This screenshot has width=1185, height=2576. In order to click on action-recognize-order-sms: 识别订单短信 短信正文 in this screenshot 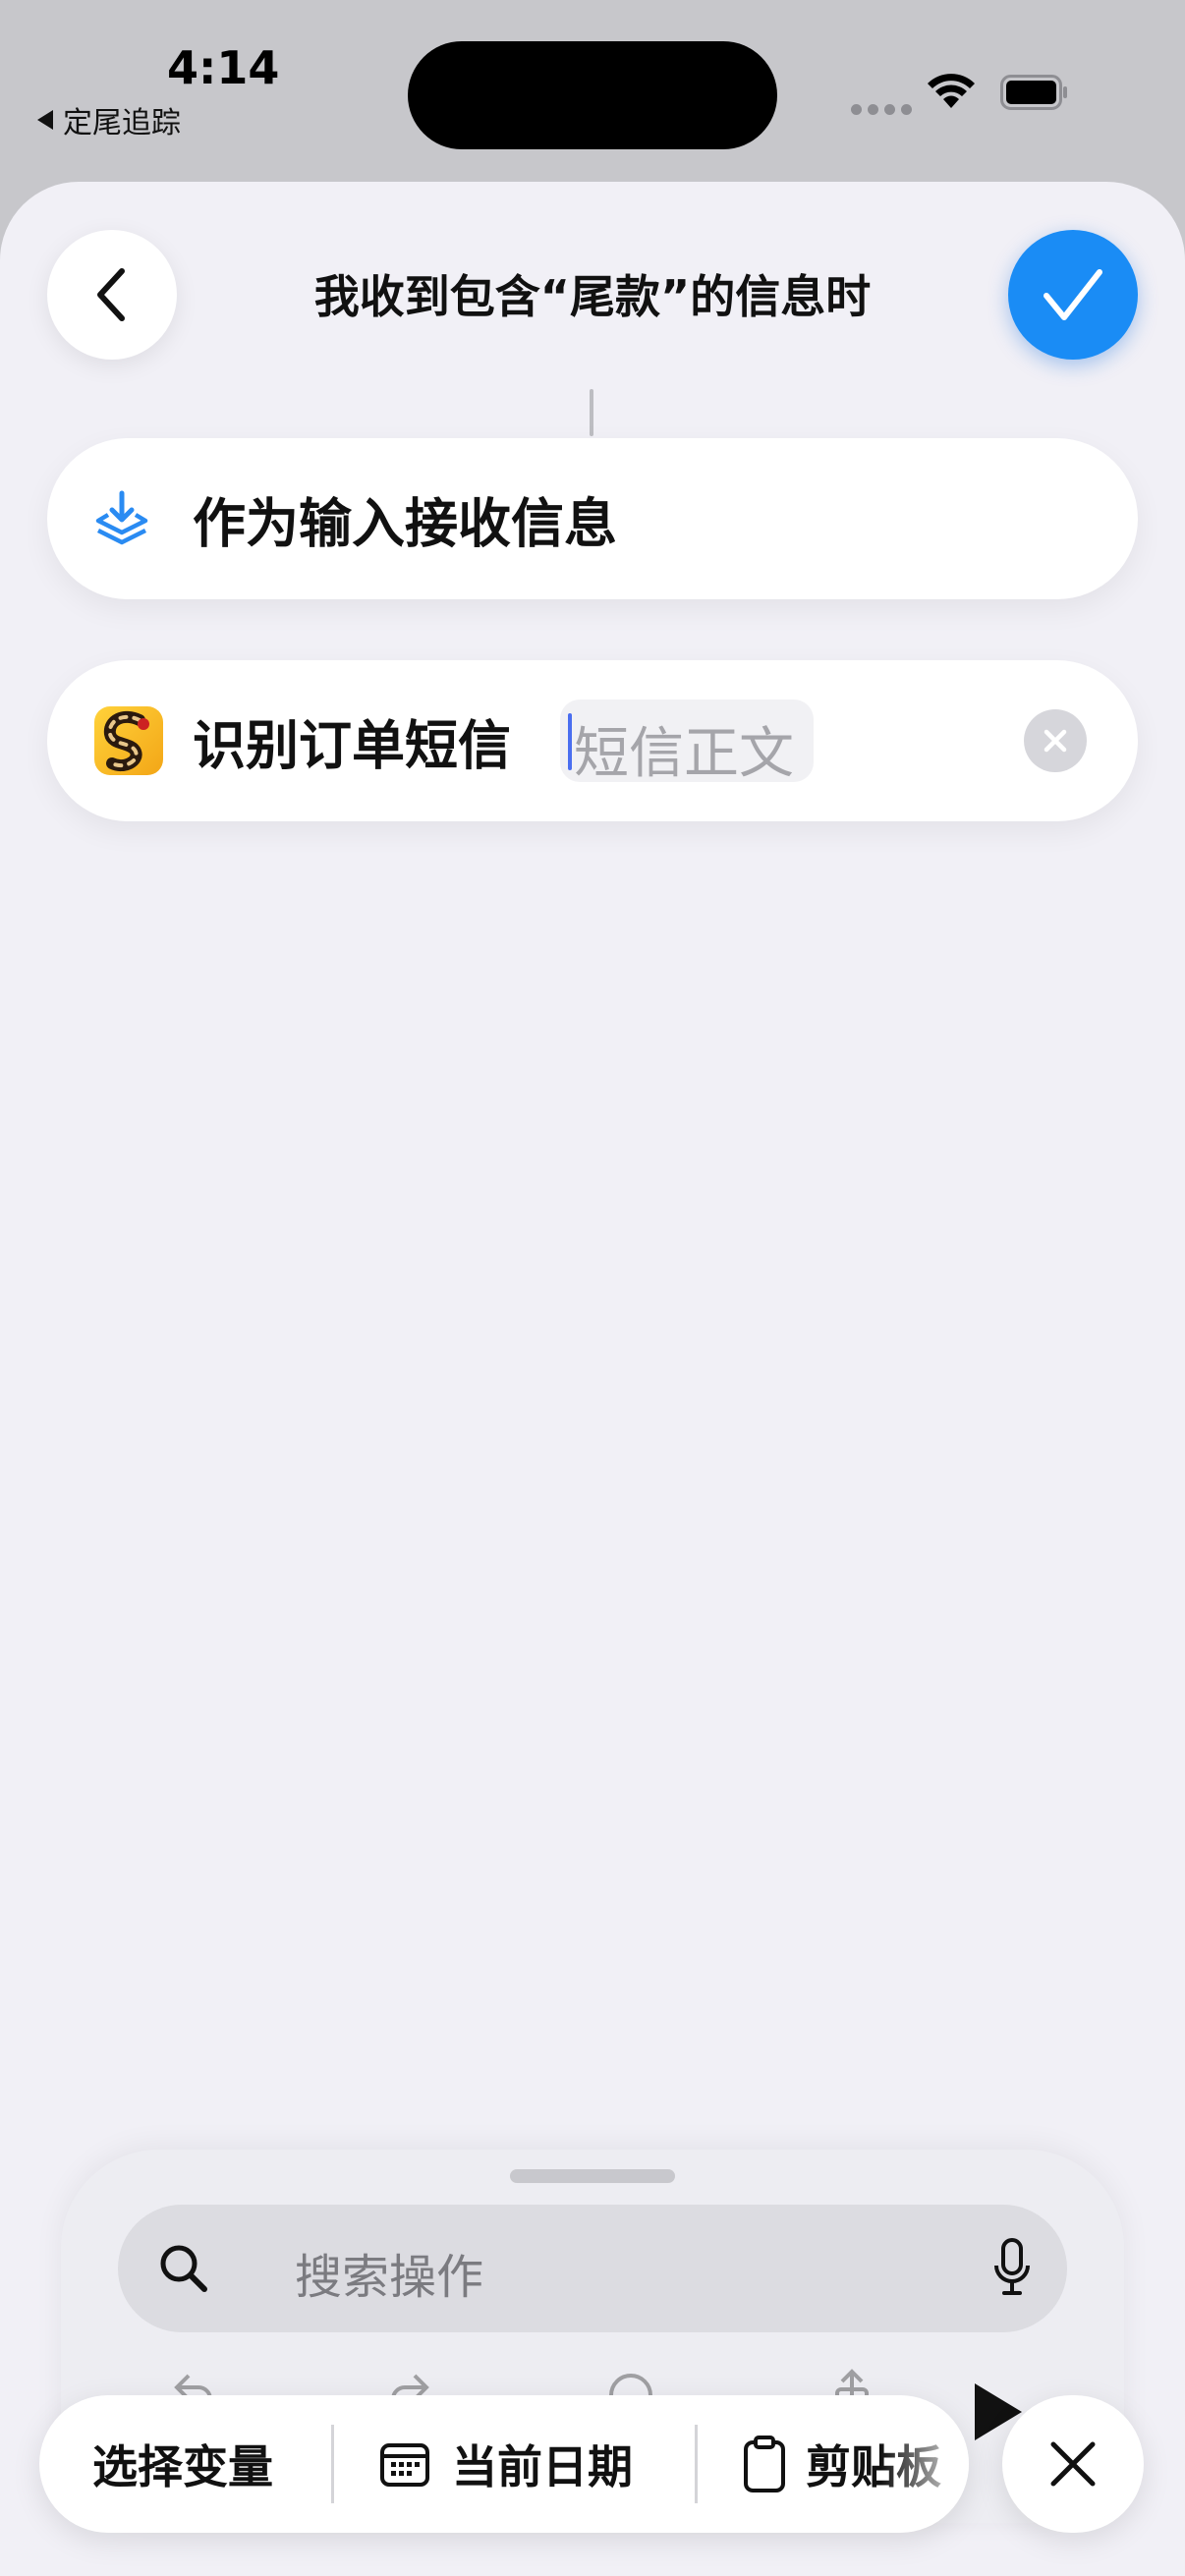, I will do `click(592, 740)`.